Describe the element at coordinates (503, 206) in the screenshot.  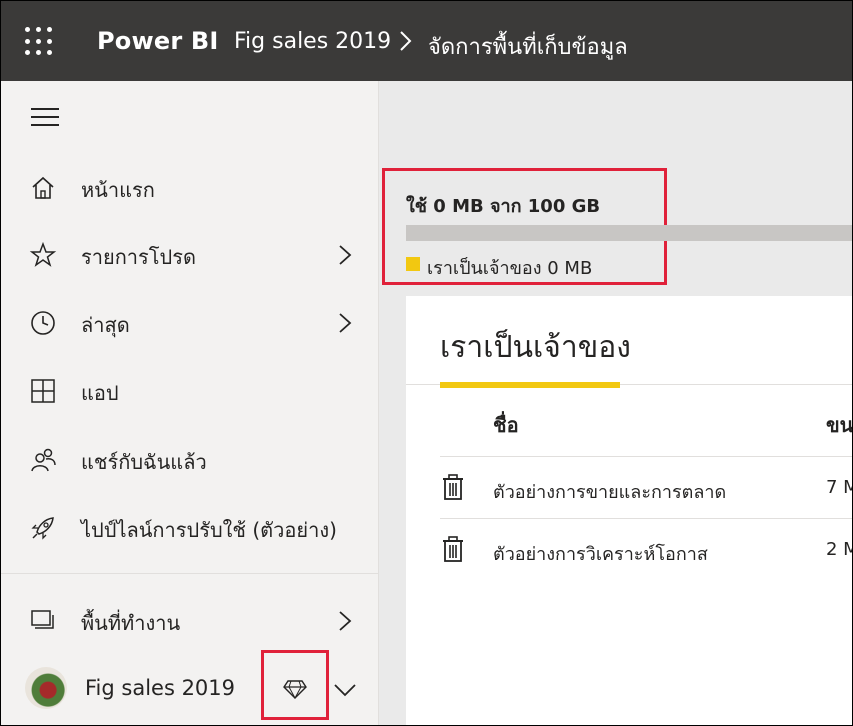
I see `storage-usage-text: ใช้ 0 MB จาก 100 GB` at that location.